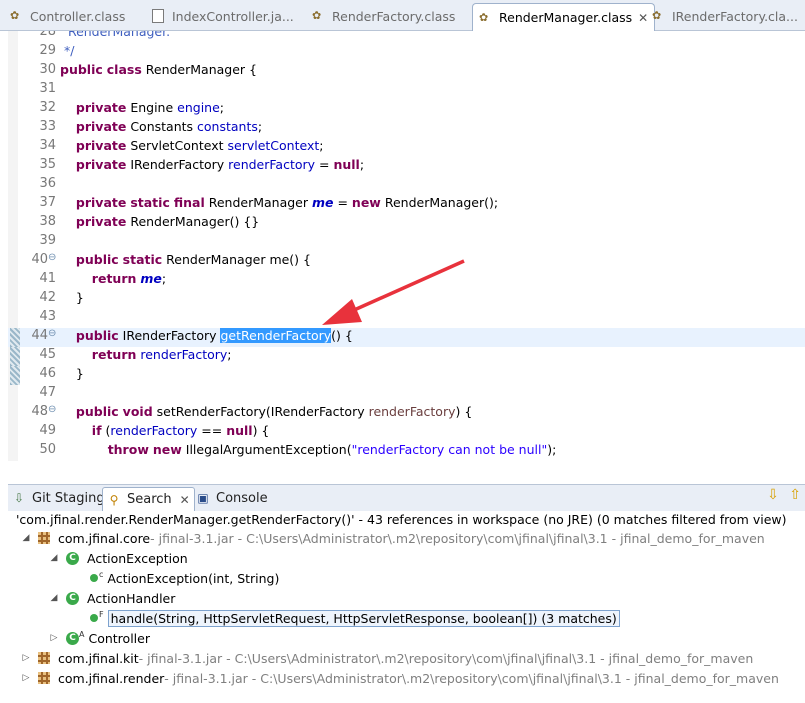 This screenshot has height=703, width=805. I want to click on tab-label: RenderManager.class, so click(566, 17).